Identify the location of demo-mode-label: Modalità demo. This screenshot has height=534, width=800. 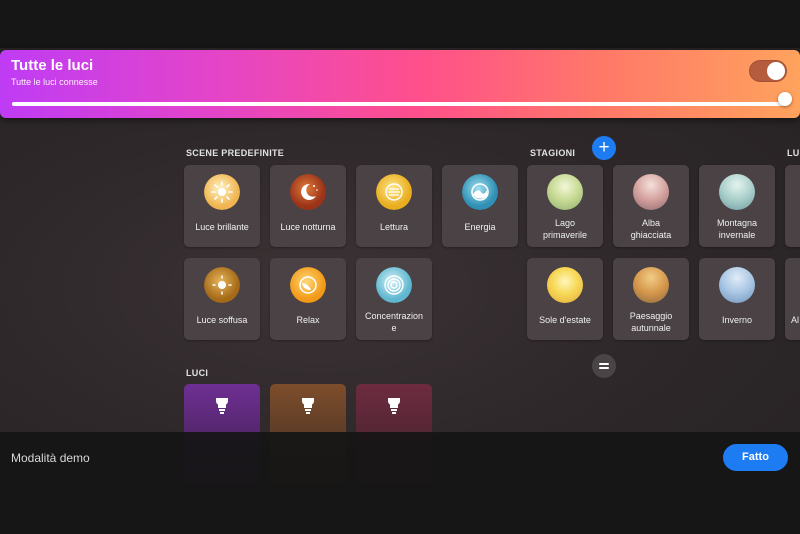
(50, 458).